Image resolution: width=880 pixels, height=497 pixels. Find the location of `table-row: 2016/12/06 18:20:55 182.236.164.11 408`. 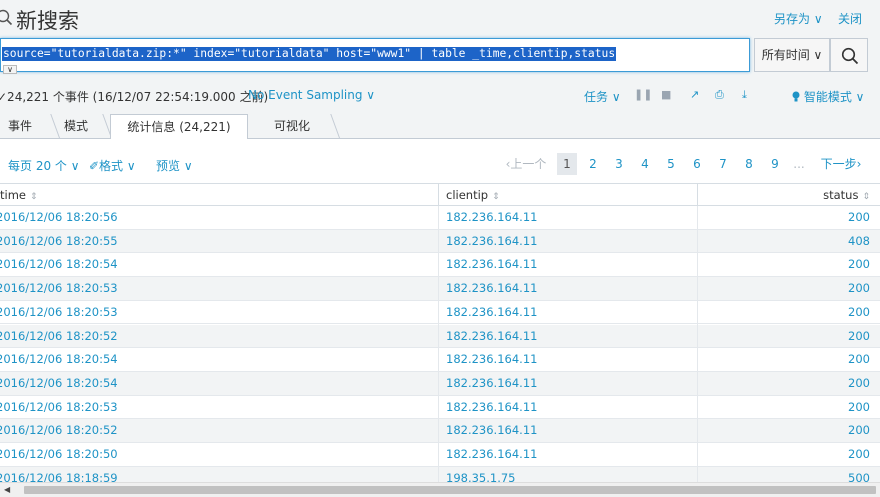

table-row: 2016/12/06 18:20:55 182.236.164.11 408 is located at coordinates (440, 241).